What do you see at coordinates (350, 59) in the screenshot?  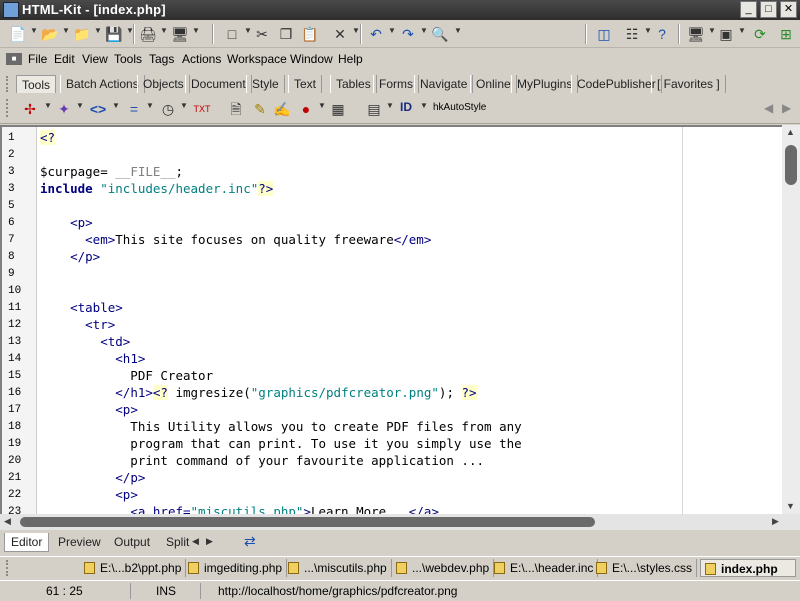 I see `menu-help: Help` at bounding box center [350, 59].